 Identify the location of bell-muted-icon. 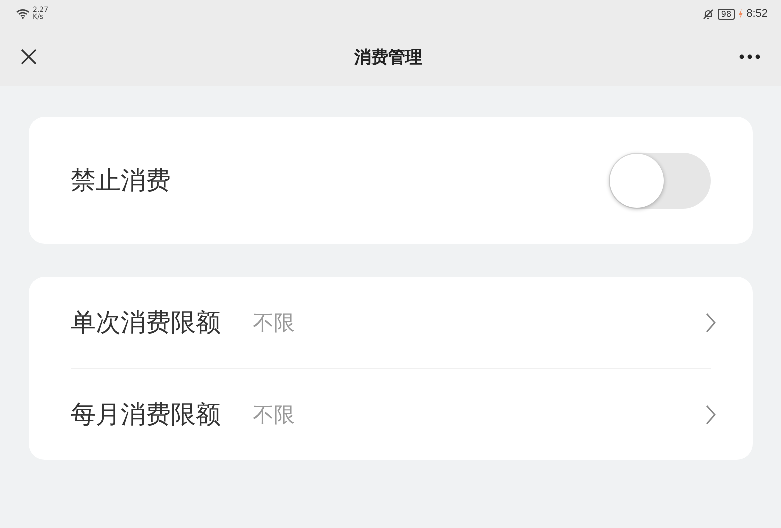
(708, 14).